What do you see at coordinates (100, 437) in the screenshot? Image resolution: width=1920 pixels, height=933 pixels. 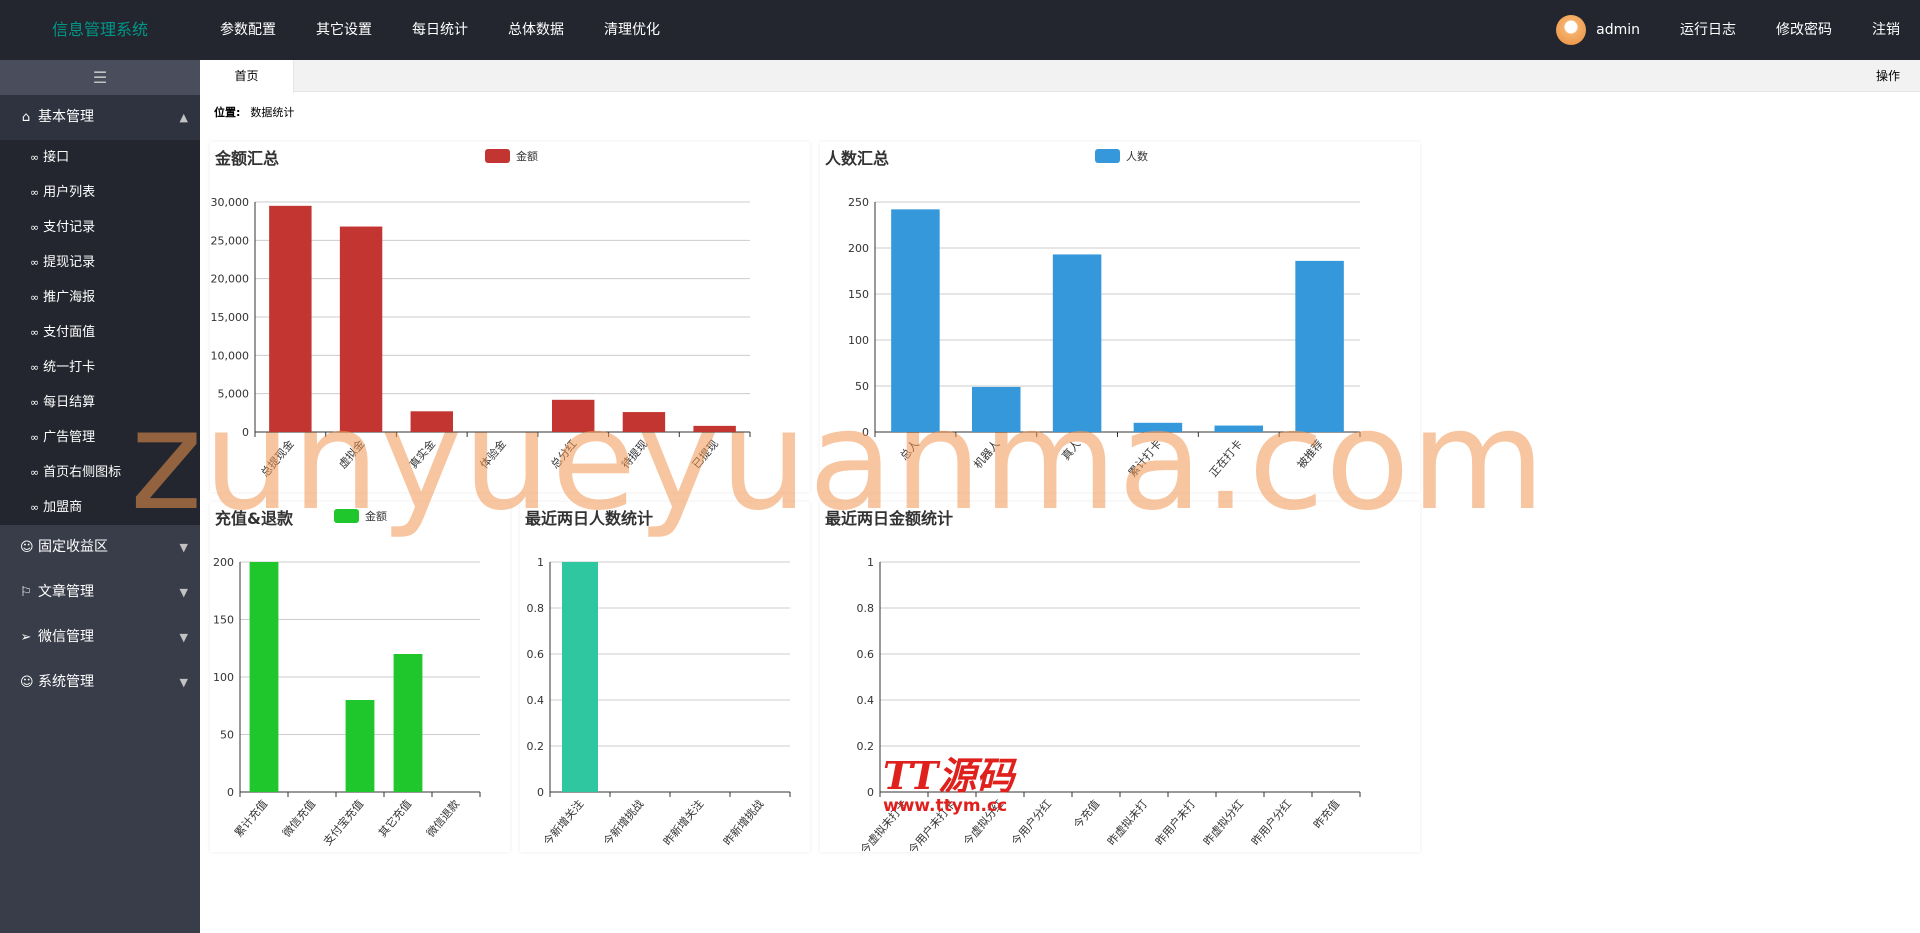 I see `sidebar-item-ads: ∞ 广告管理` at bounding box center [100, 437].